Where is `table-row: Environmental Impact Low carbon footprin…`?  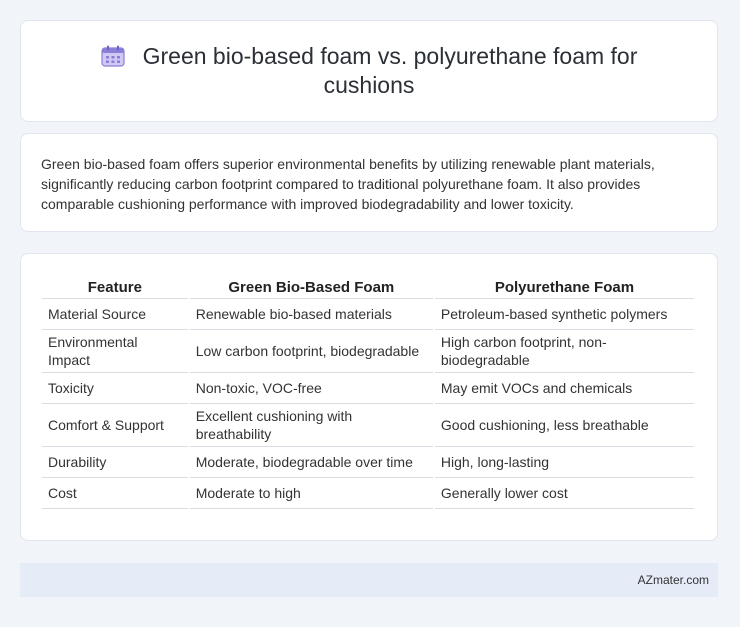 table-row: Environmental Impact Low carbon footprin… is located at coordinates (368, 351).